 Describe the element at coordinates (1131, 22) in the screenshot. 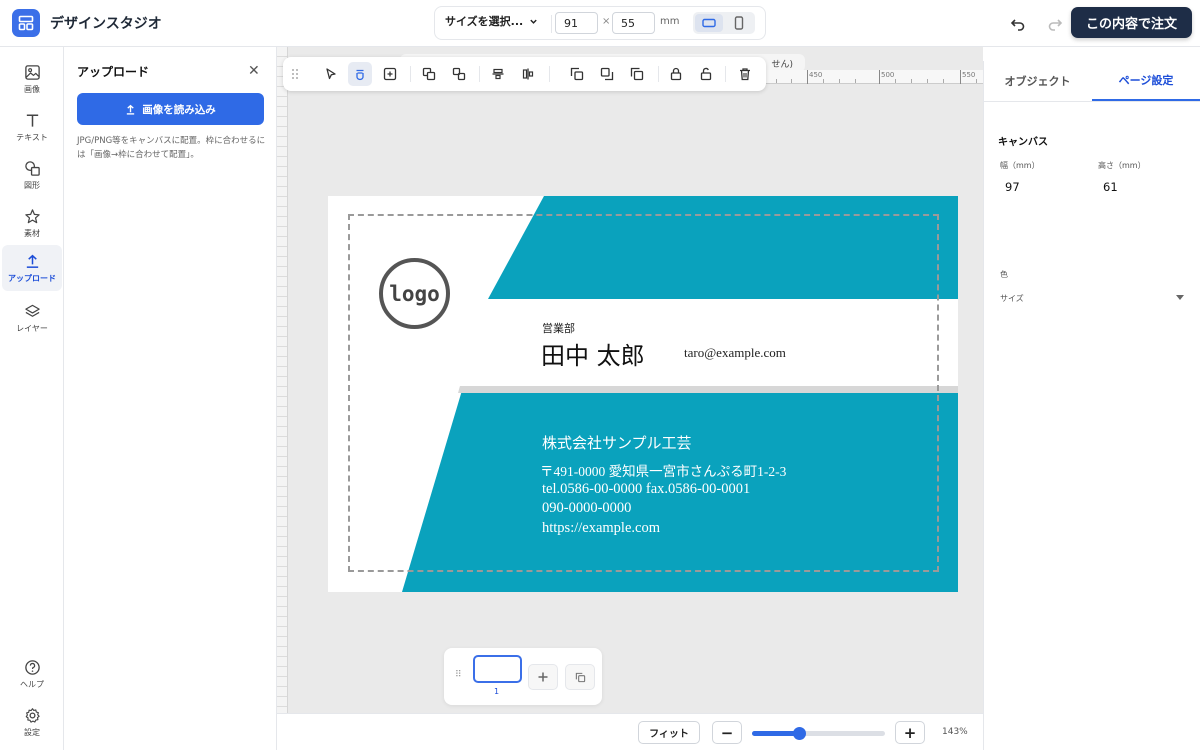

I see `order-button: この内容で注文` at that location.